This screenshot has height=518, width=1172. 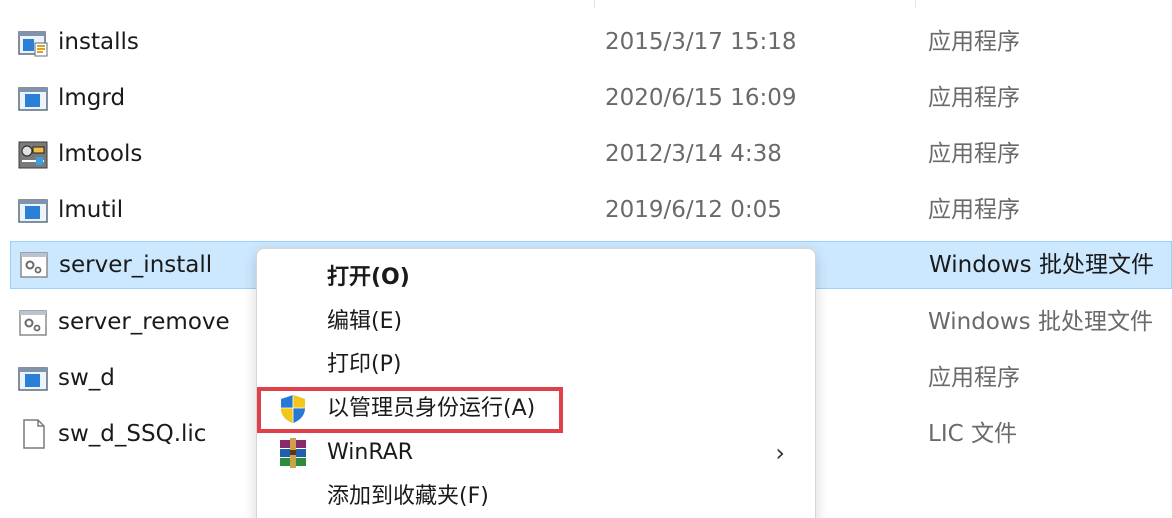 I want to click on file-date: 2019/6/12 0:05, so click(x=693, y=210).